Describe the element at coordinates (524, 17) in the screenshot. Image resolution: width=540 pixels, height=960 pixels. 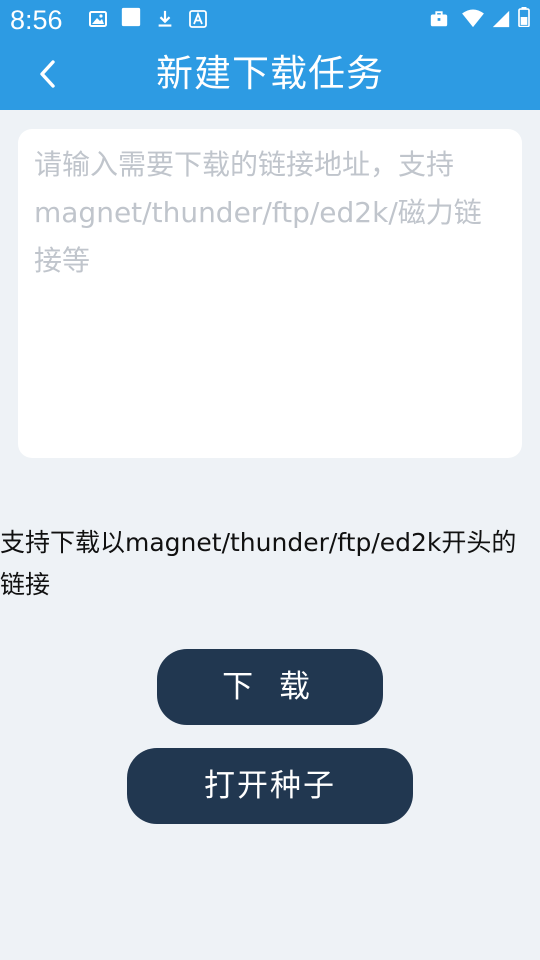
I see `battery-icon` at that location.